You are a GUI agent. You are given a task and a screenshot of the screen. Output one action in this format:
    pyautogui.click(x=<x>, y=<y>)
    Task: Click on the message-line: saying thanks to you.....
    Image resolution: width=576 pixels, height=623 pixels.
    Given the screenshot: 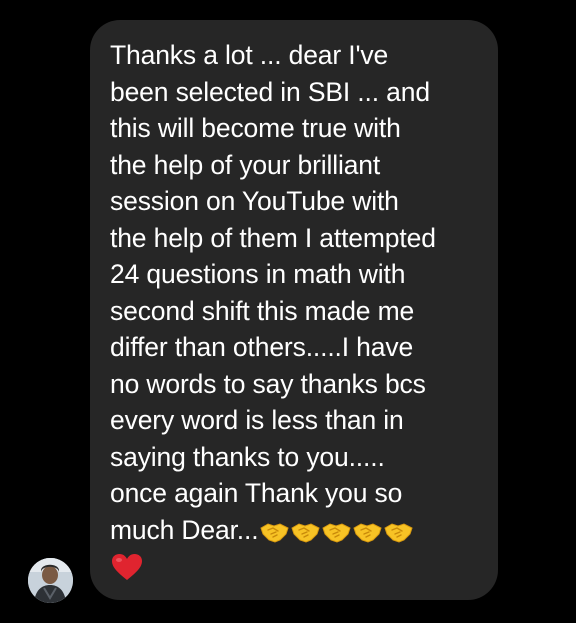 What is the action you would take?
    pyautogui.click(x=247, y=456)
    